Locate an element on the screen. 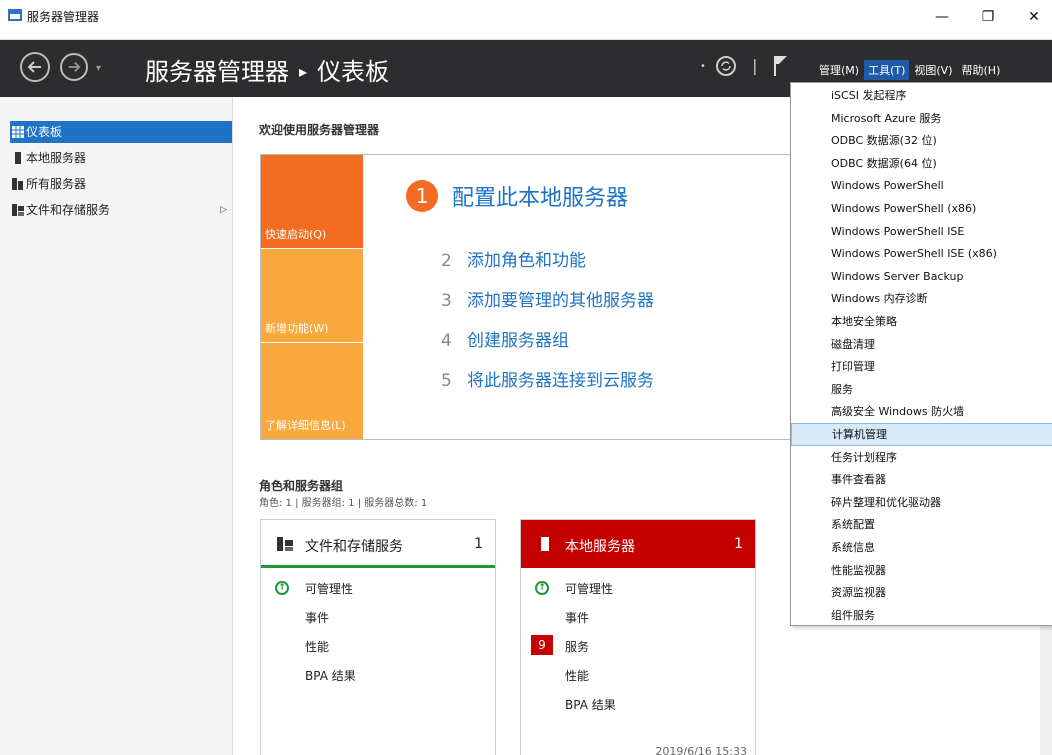 This screenshot has height=755, width=1052. menu-item-powershell: Windows PowerShell is located at coordinates (921, 186).